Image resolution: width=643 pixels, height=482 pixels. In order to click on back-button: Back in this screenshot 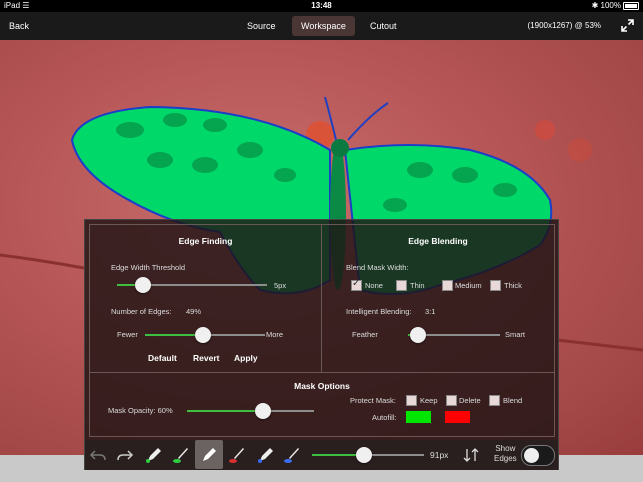, I will do `click(19, 26)`.